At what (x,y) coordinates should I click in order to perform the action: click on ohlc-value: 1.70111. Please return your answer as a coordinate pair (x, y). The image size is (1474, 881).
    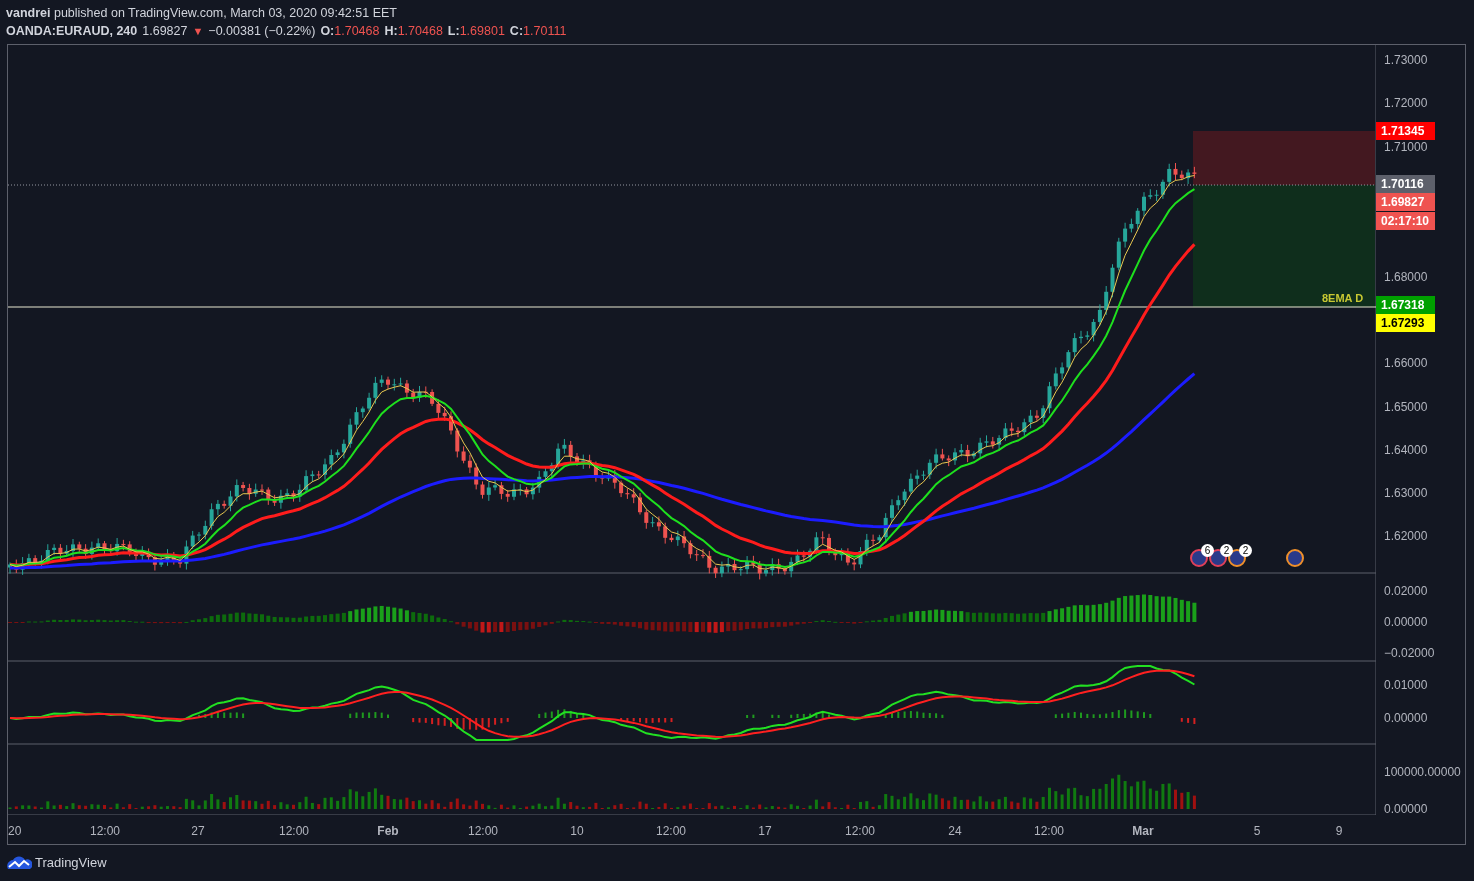
    Looking at the image, I should click on (545, 31).